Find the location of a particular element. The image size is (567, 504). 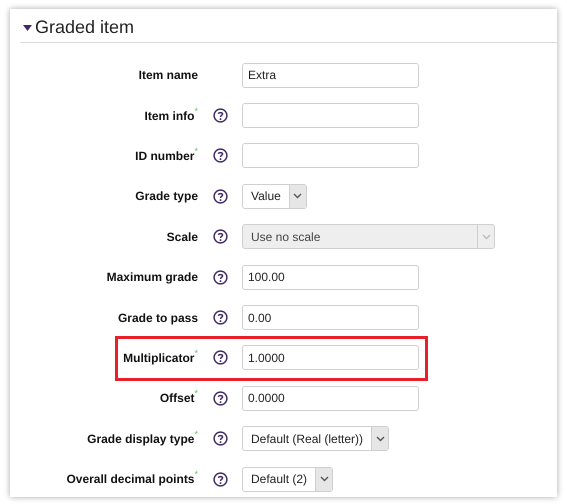

section-title: Graded item is located at coordinates (84, 27).